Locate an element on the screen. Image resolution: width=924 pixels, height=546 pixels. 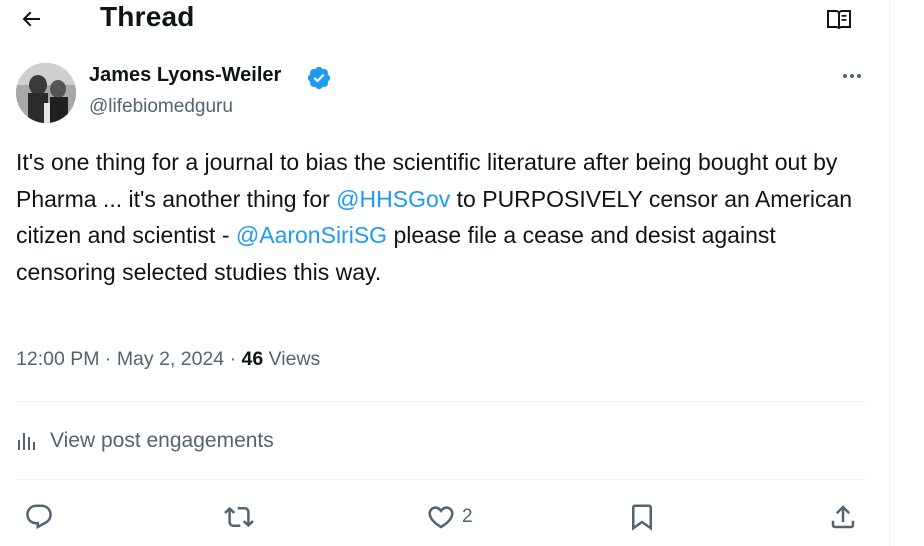
view-engagements-label: View post engagements is located at coordinates (162, 440).